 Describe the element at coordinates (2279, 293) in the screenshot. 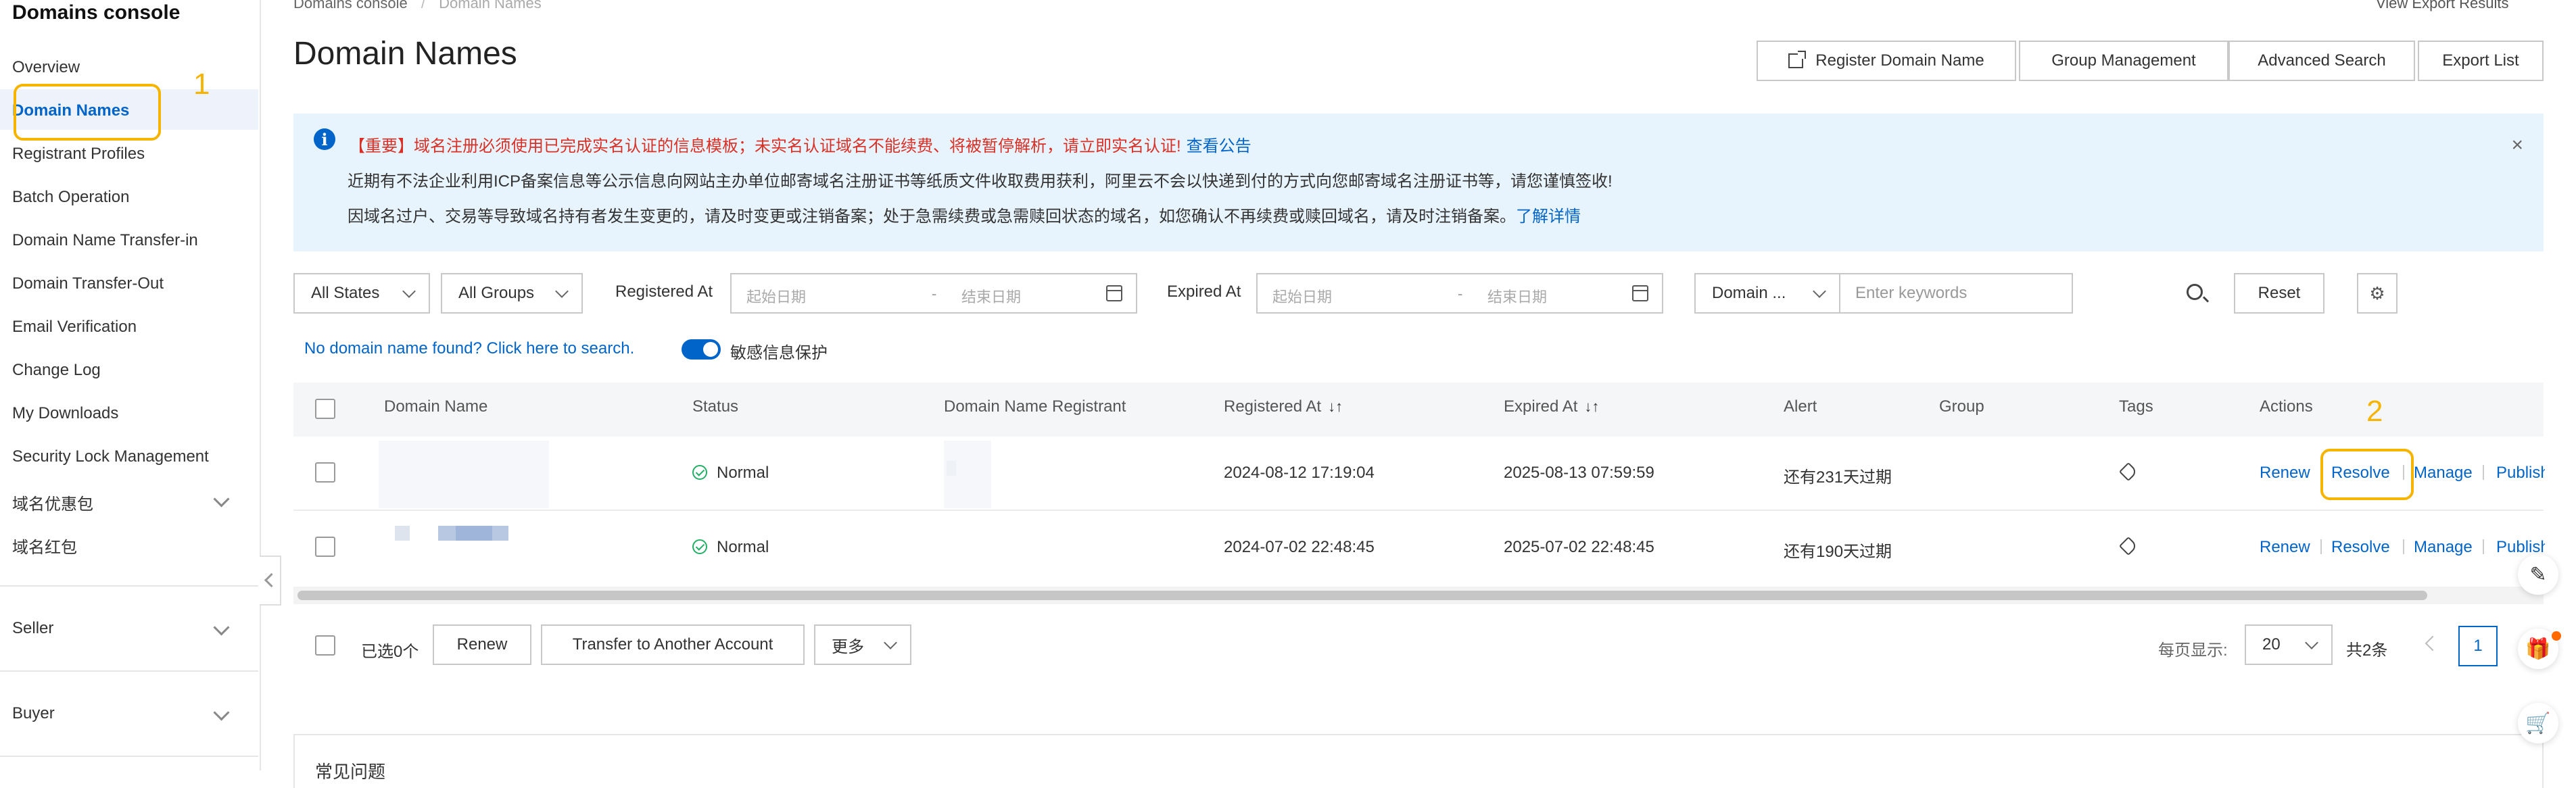

I see `reset-button: Reset` at that location.